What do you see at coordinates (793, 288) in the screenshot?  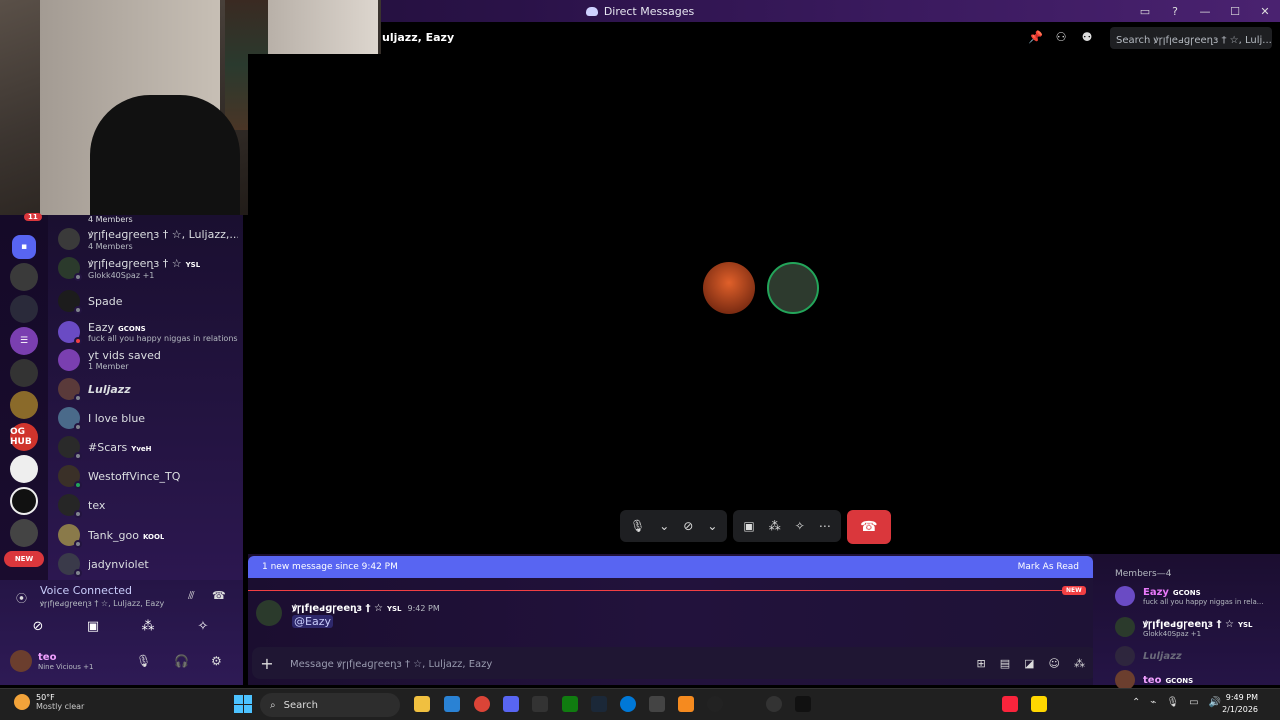 I see `participant-avatar-speaking` at bounding box center [793, 288].